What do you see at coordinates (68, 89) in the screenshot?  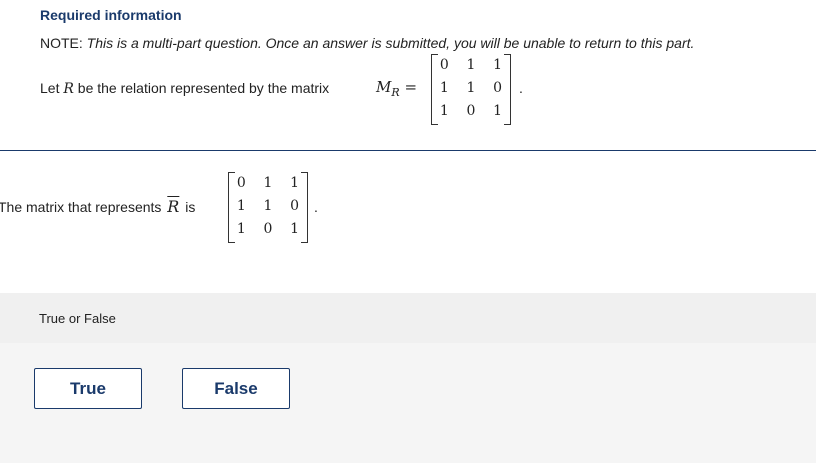 I see `relation-variable: R` at bounding box center [68, 89].